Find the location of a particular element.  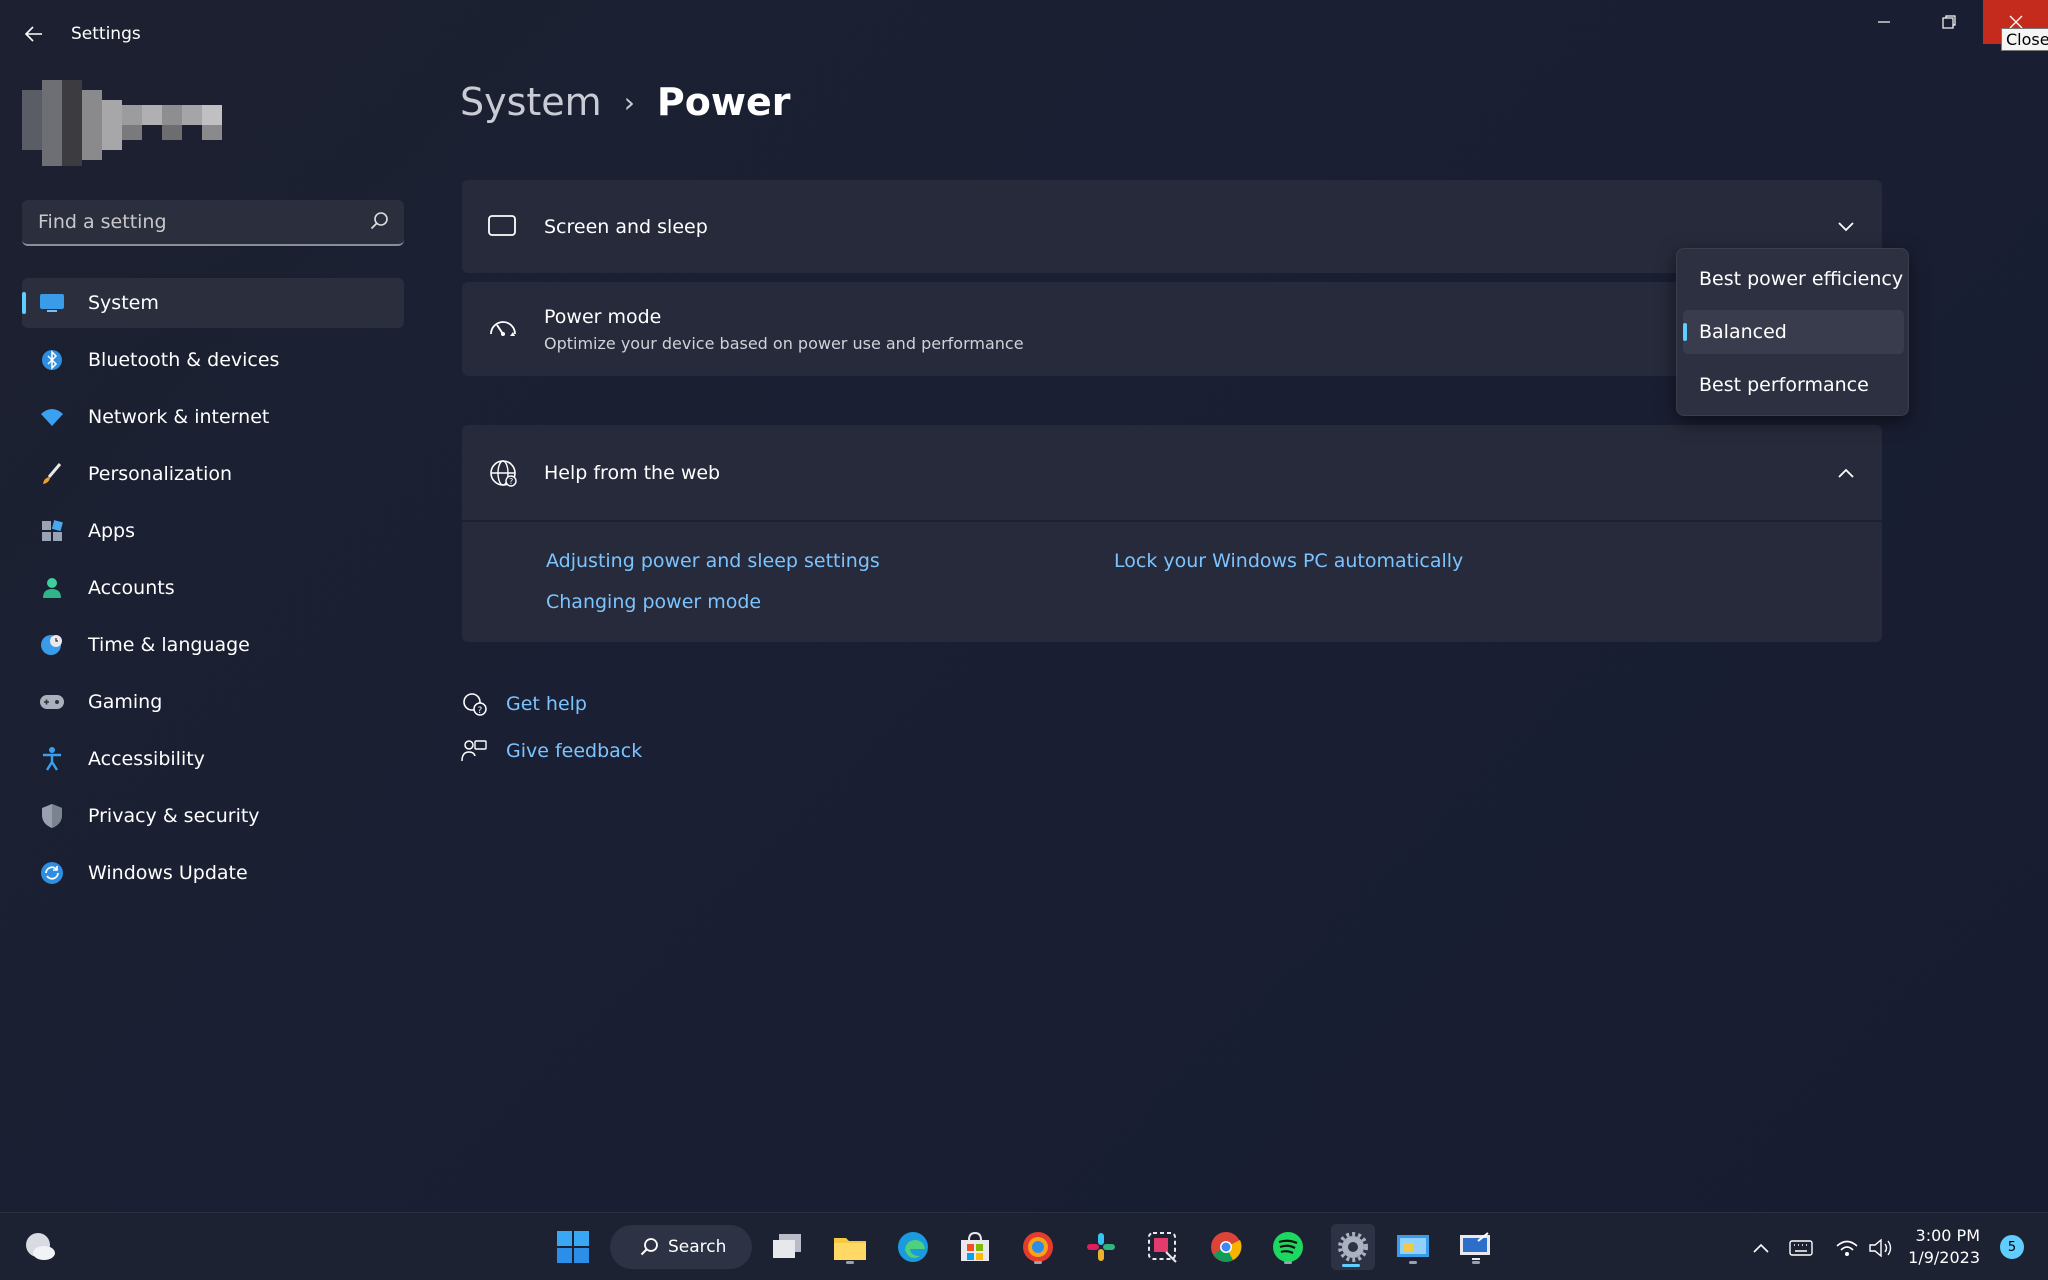

give-feedback-link: Give feedback is located at coordinates (551, 751).